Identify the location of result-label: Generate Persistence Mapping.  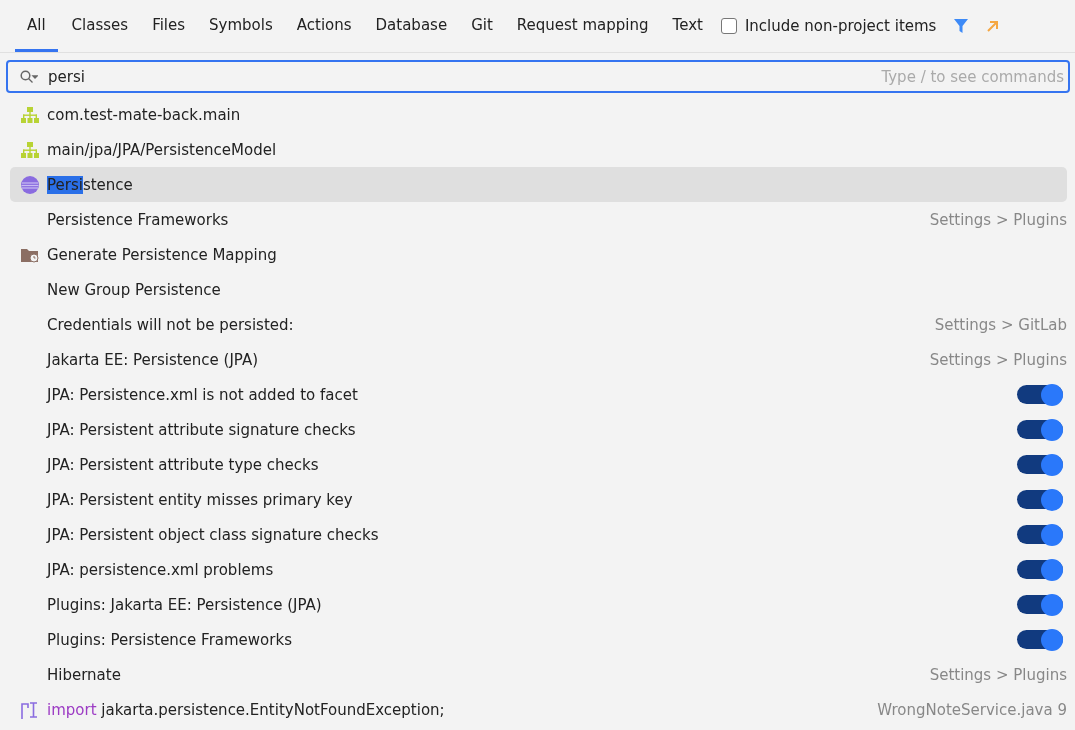
(162, 254).